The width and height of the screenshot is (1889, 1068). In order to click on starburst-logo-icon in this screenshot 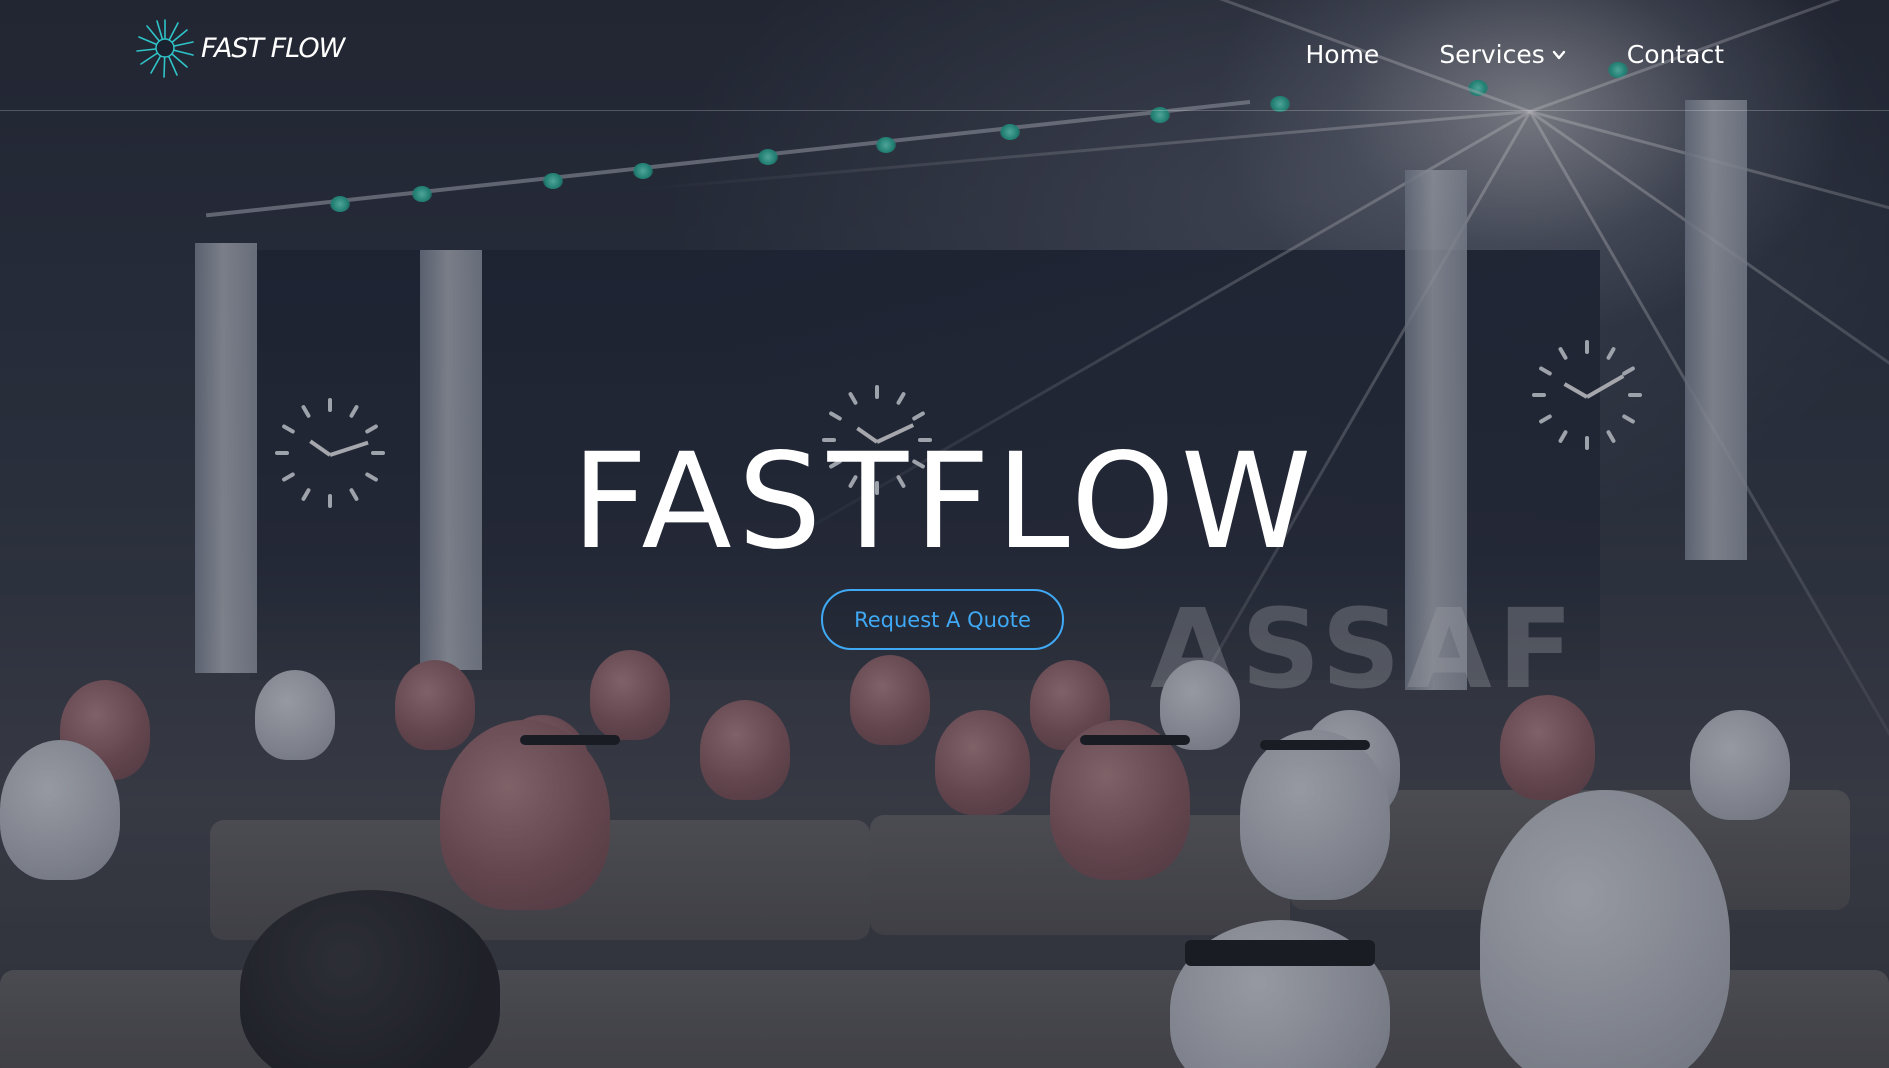, I will do `click(165, 48)`.